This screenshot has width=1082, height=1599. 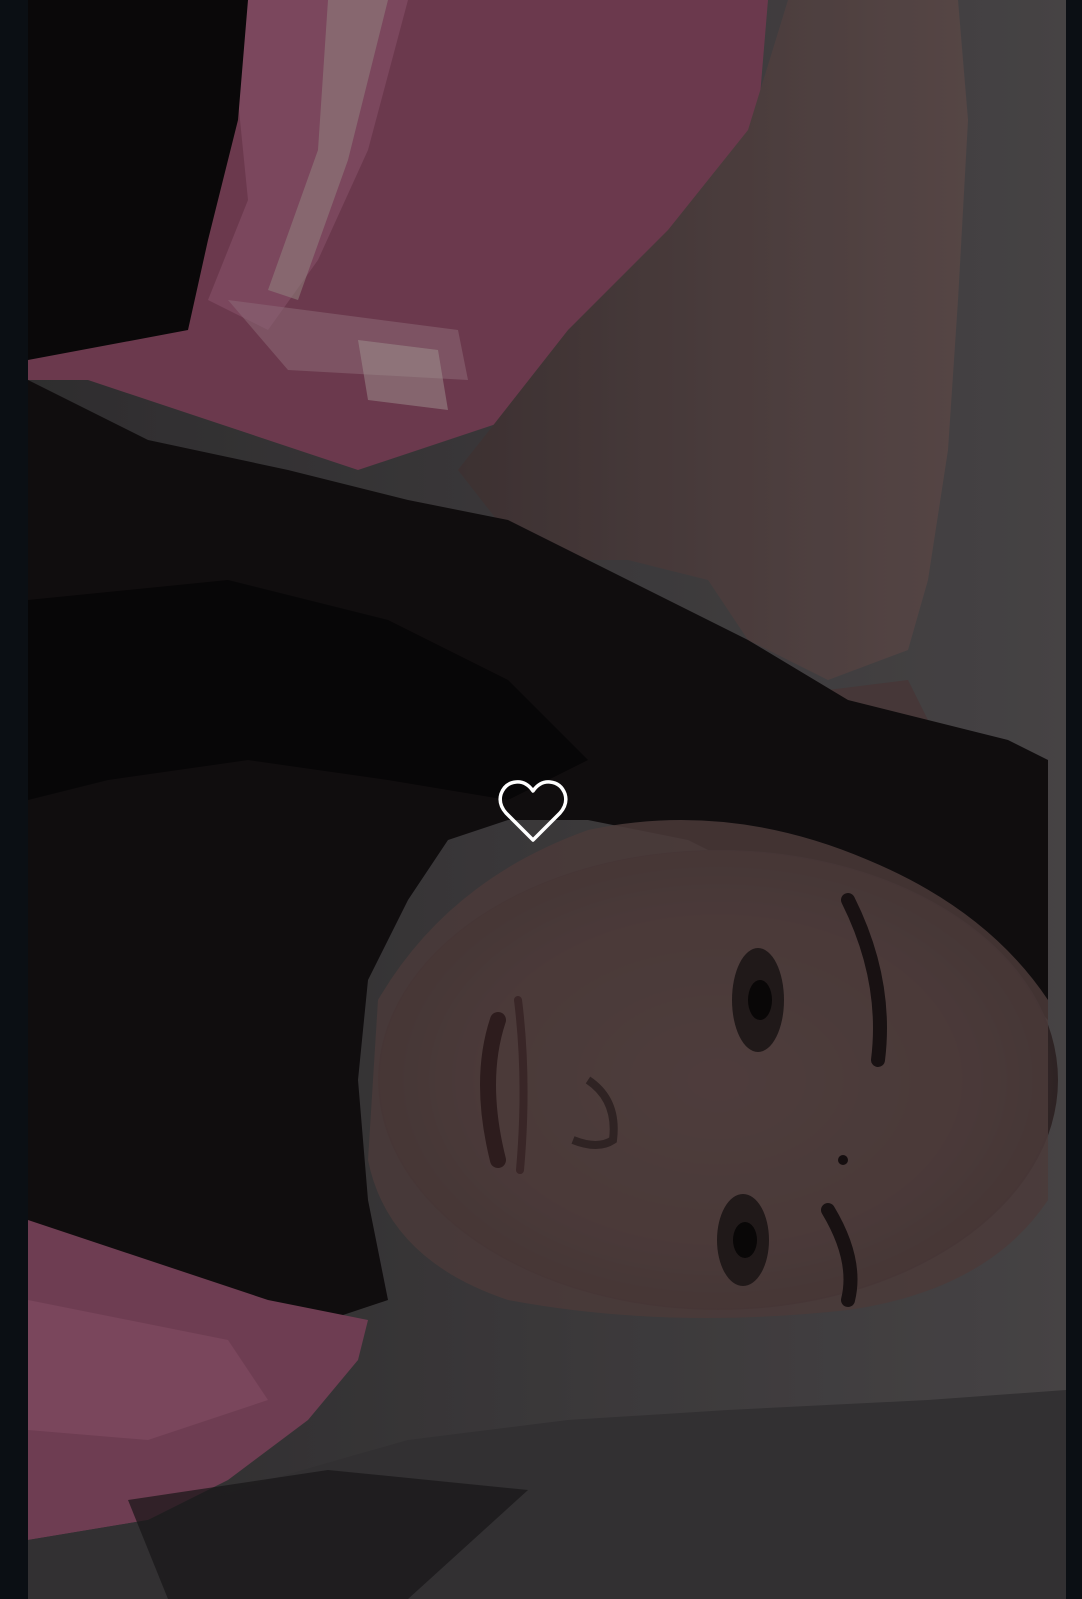 I want to click on like-button, so click(x=533, y=812).